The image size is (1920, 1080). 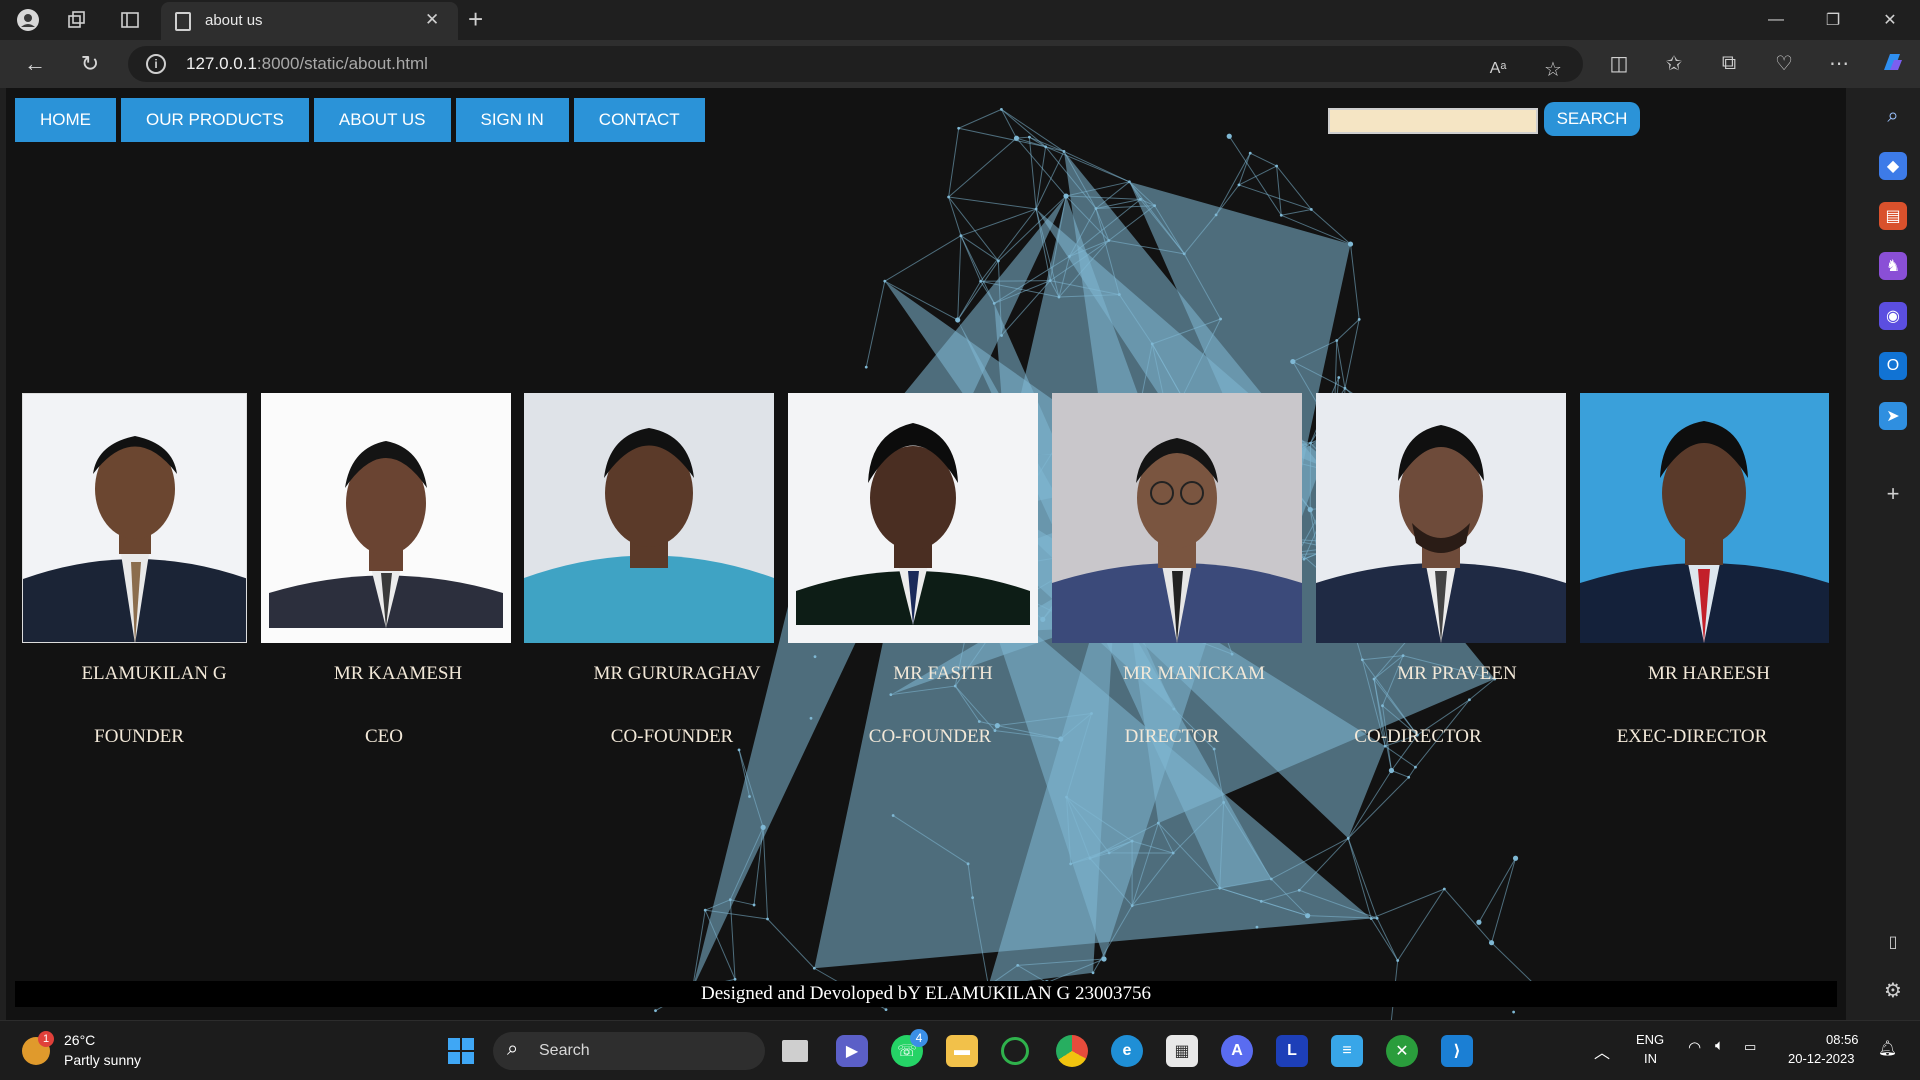 What do you see at coordinates (1893, 366) in the screenshot?
I see `outlook-icon: O` at bounding box center [1893, 366].